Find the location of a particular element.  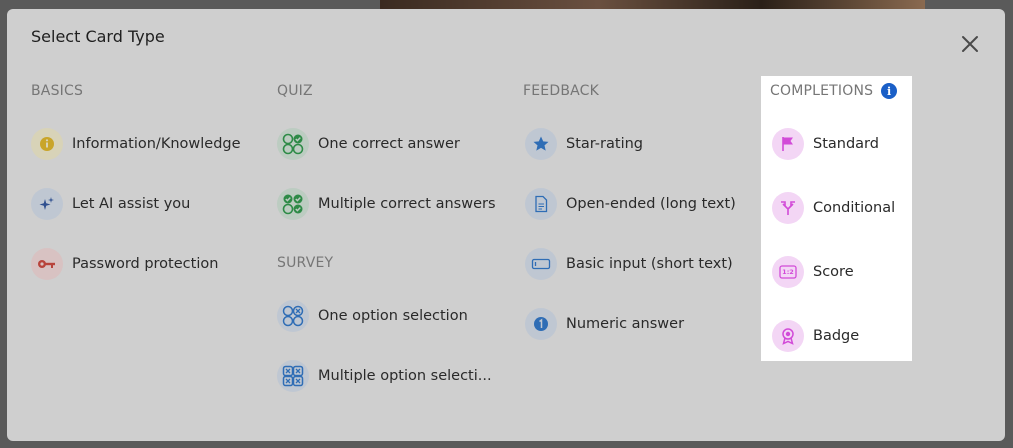

key-icon is located at coordinates (47, 264).